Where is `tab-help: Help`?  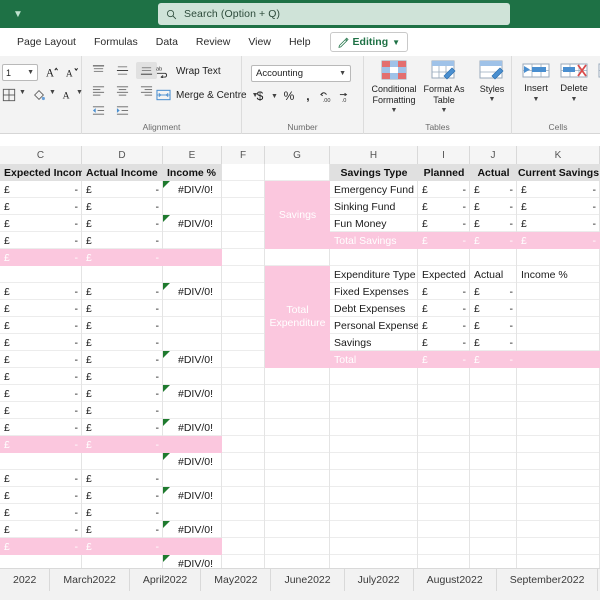 tab-help: Help is located at coordinates (300, 42).